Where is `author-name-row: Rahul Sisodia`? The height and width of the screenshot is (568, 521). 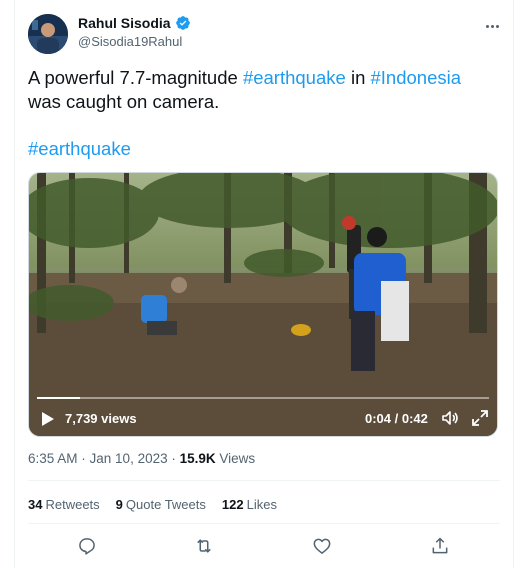
author-name-row: Rahul Sisodia is located at coordinates (134, 23).